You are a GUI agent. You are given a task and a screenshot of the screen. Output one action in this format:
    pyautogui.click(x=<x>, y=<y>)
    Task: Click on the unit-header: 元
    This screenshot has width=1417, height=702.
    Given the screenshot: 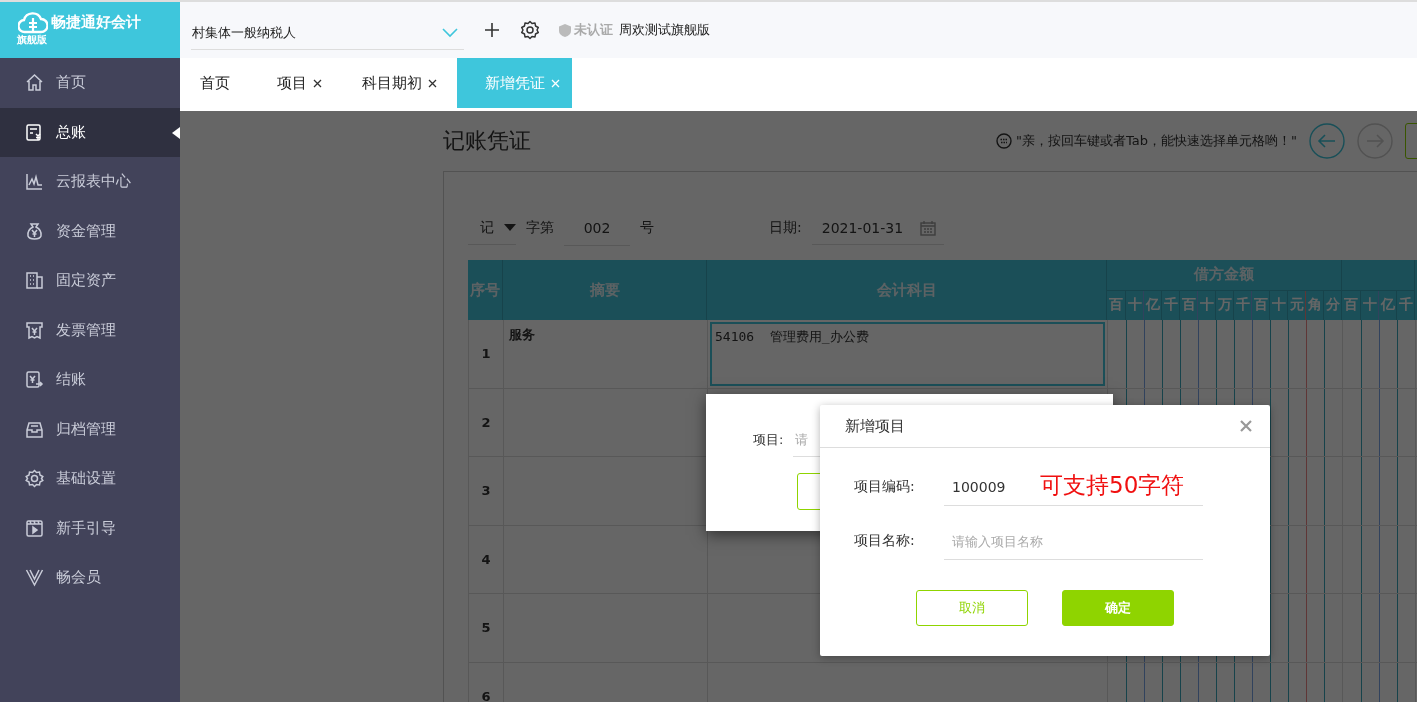 What is the action you would take?
    pyautogui.click(x=1296, y=305)
    